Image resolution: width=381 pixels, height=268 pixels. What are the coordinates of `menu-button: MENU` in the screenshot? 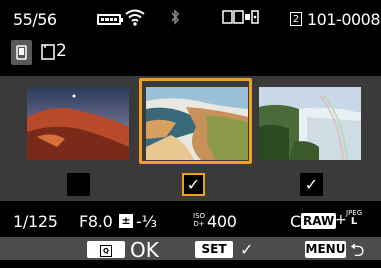 It's located at (325, 249).